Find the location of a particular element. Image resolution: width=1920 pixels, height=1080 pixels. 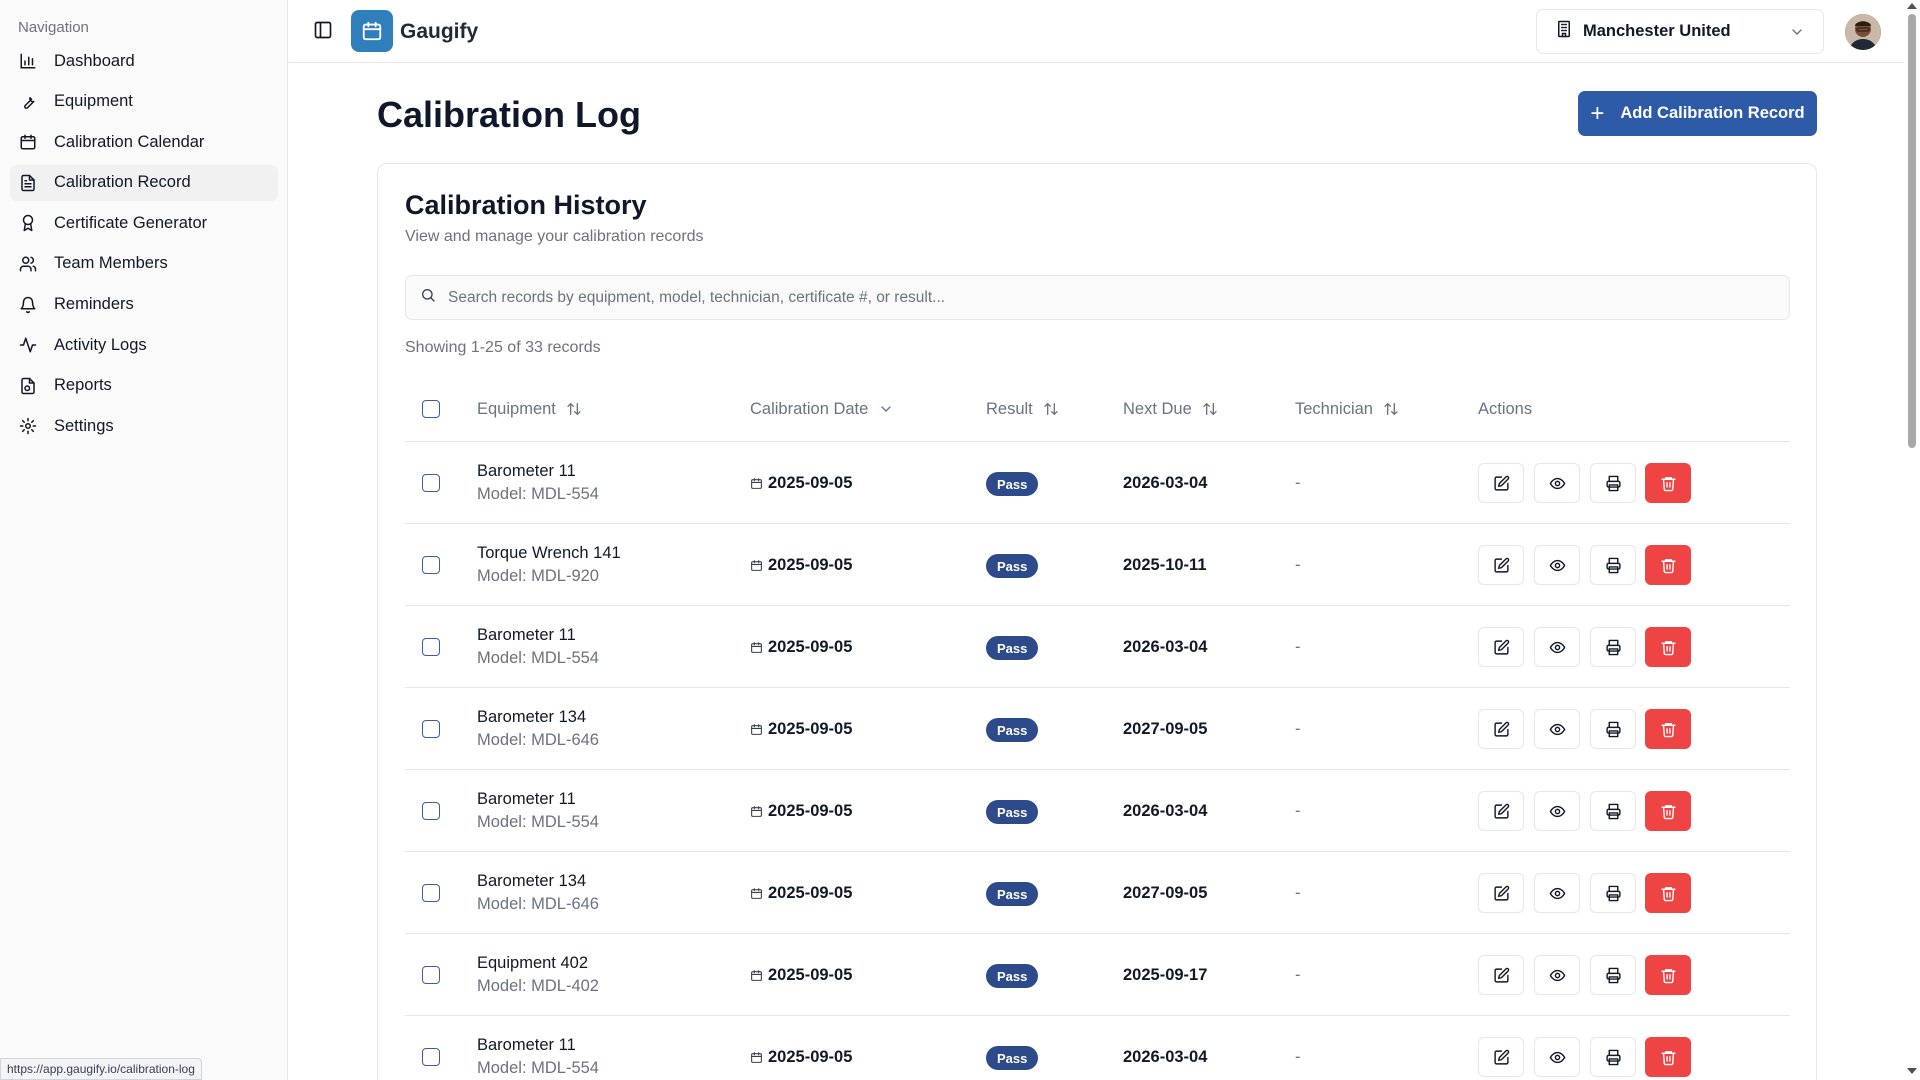

column-label: Technician is located at coordinates (1334, 408).